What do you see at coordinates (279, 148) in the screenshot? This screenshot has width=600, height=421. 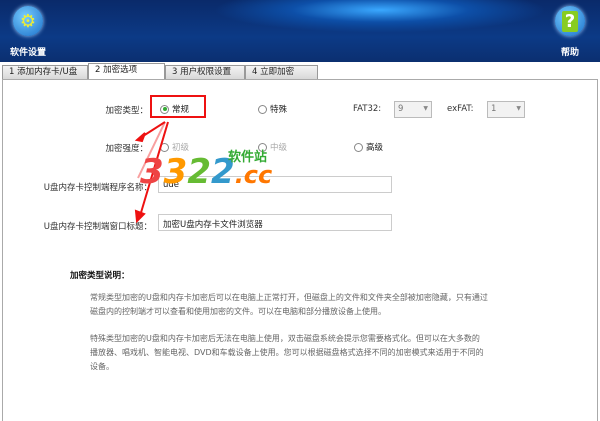 I see `radio-medium-label: 中级` at bounding box center [279, 148].